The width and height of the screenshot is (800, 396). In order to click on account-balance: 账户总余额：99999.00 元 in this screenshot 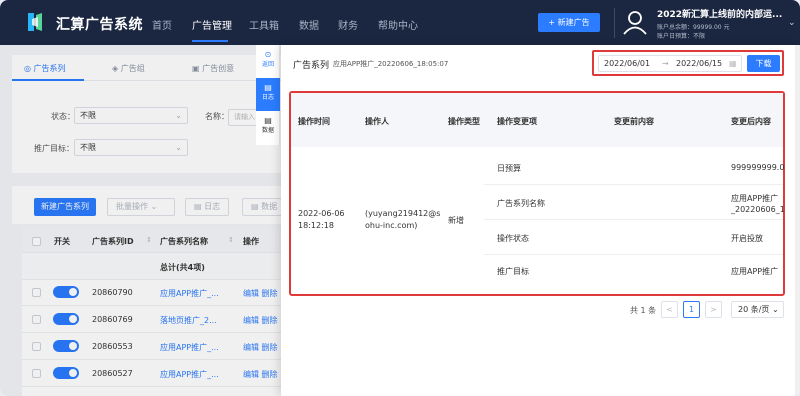, I will do `click(693, 27)`.